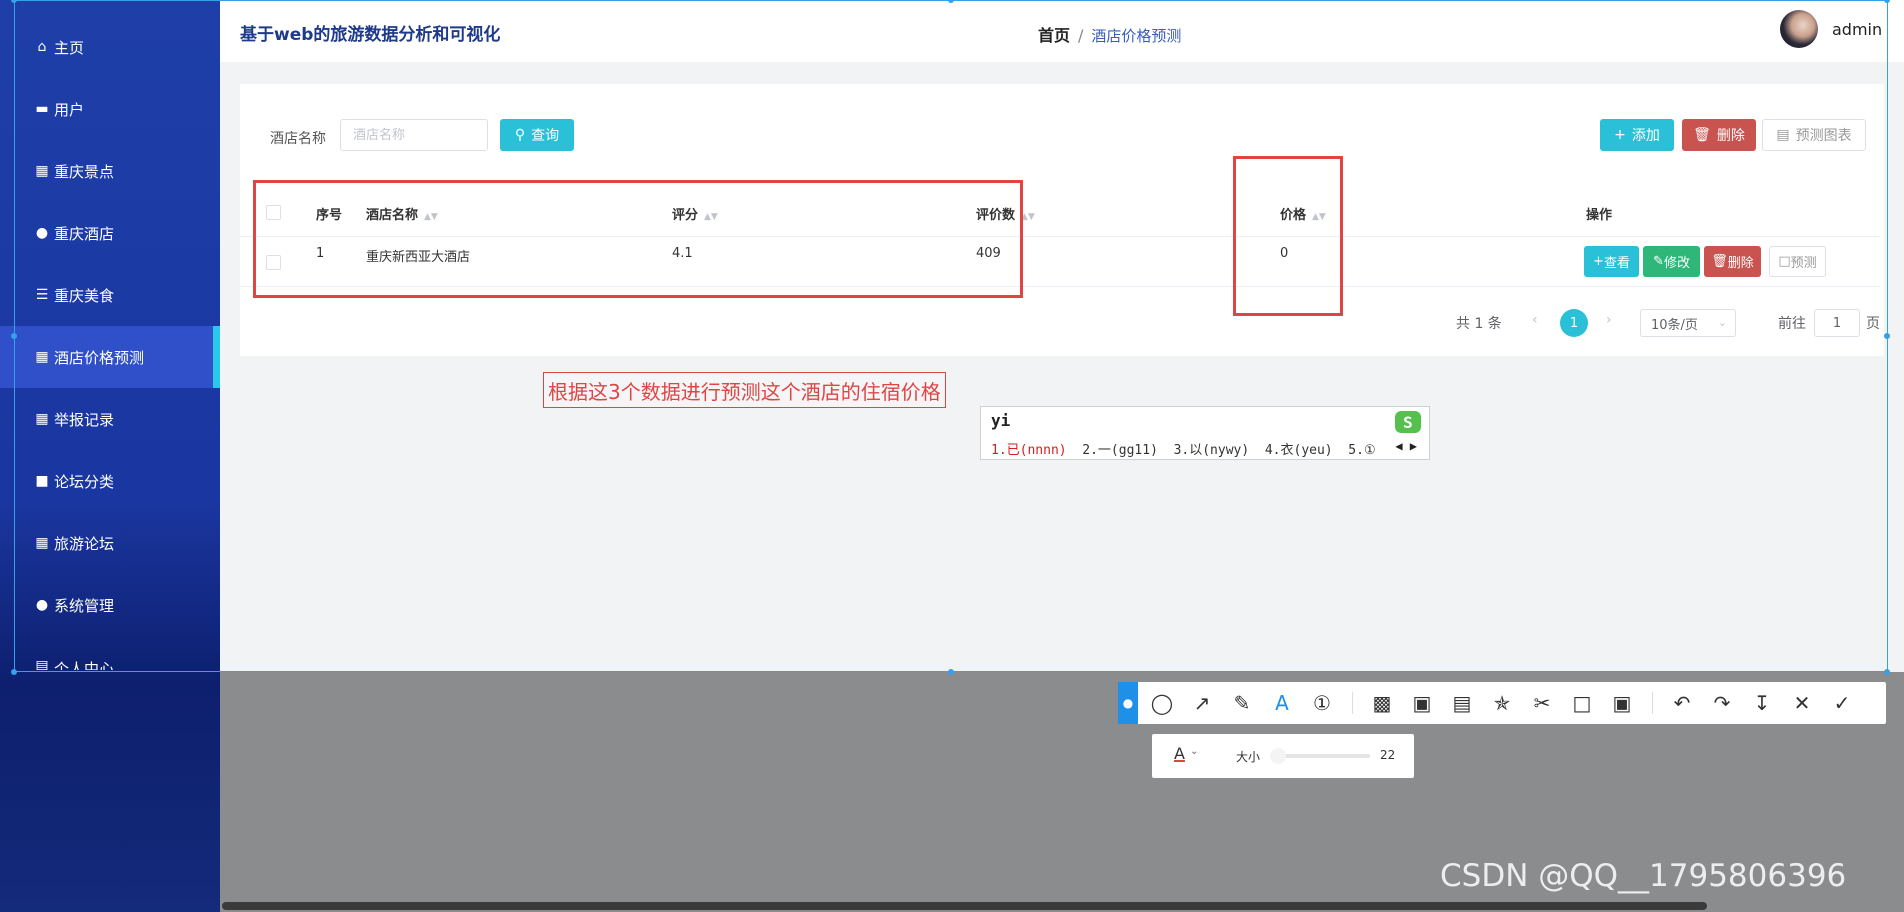 This screenshot has width=1904, height=912. I want to click on person-icon: ●, so click(42, 233).